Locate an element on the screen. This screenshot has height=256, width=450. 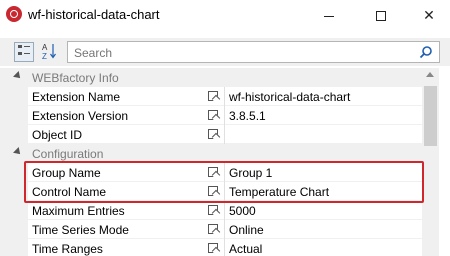
property-row-time-series-mode: Time Series Mode Online is located at coordinates (211, 229).